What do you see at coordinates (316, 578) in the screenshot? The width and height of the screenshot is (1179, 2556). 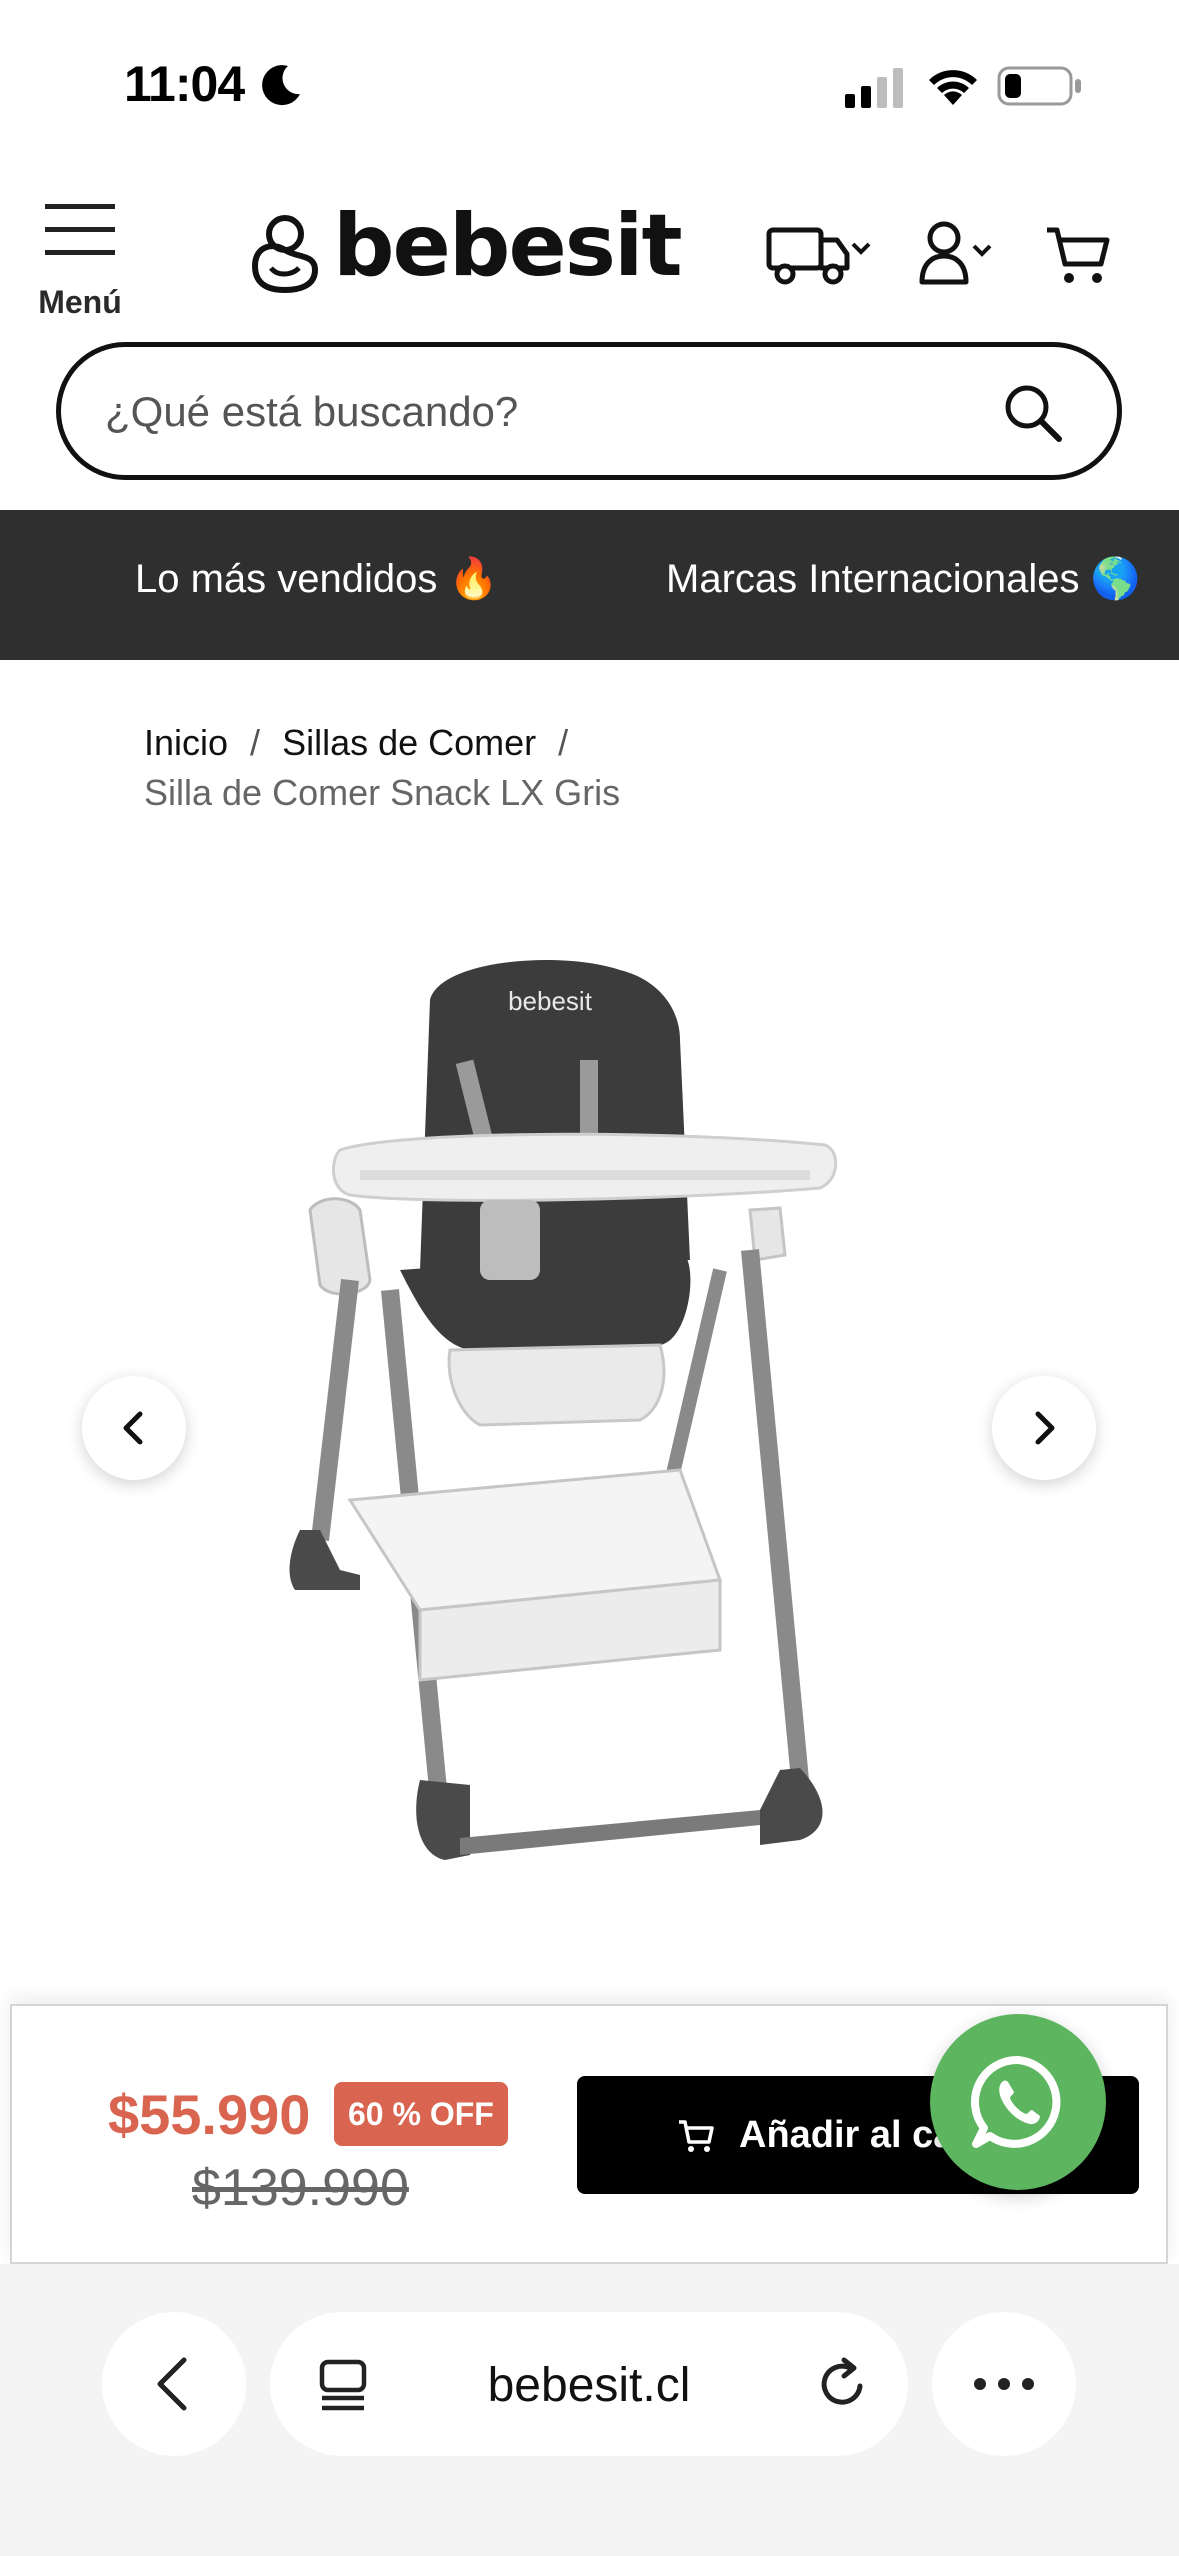 I see `nav-item-best-sellers: Lo más vendidos 🔥` at bounding box center [316, 578].